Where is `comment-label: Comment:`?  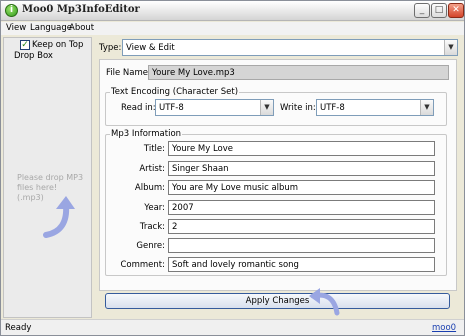
comment-label: Comment: is located at coordinates (142, 265).